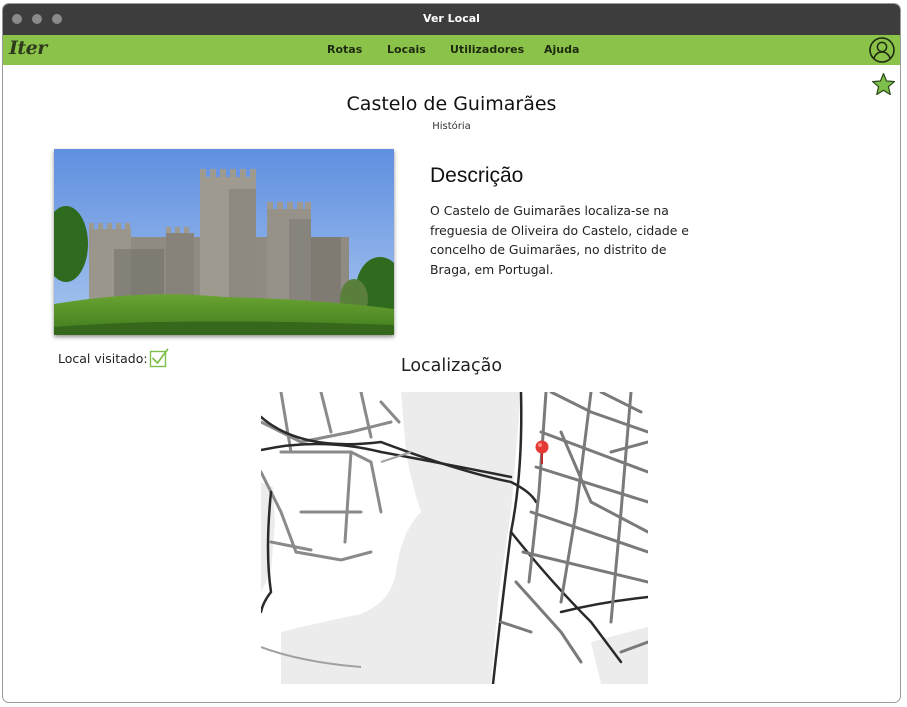  I want to click on app-logo: Iter, so click(28, 48).